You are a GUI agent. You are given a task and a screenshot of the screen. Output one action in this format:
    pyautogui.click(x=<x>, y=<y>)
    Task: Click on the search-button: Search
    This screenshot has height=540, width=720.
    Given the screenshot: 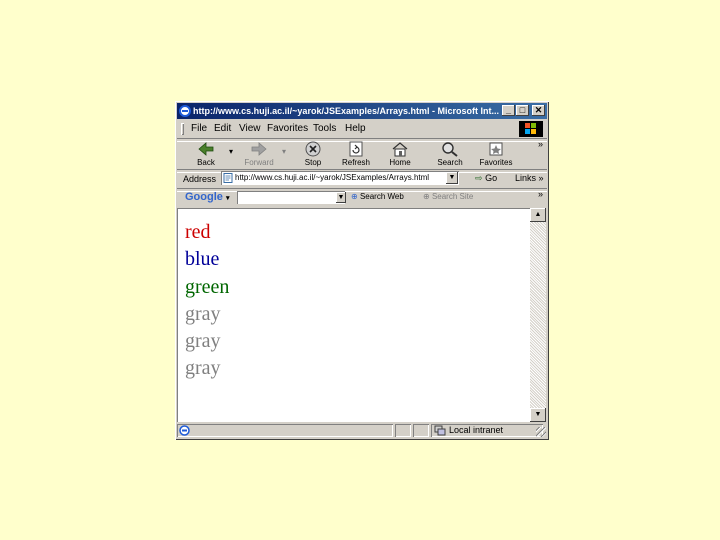 What is the action you would take?
    pyautogui.click(x=450, y=153)
    